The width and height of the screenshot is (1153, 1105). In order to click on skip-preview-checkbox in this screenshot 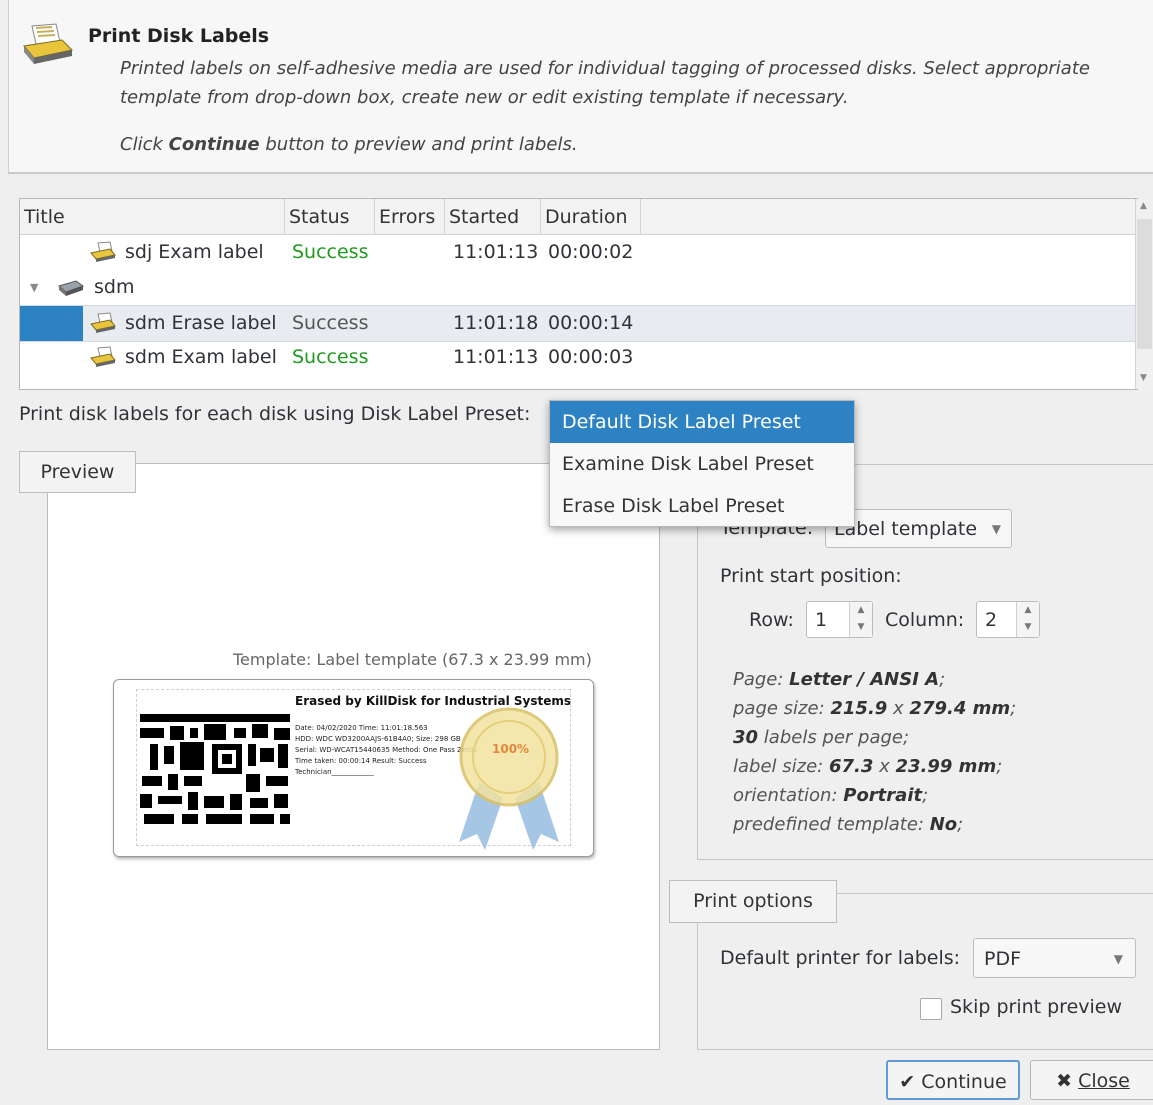, I will do `click(931, 1009)`.